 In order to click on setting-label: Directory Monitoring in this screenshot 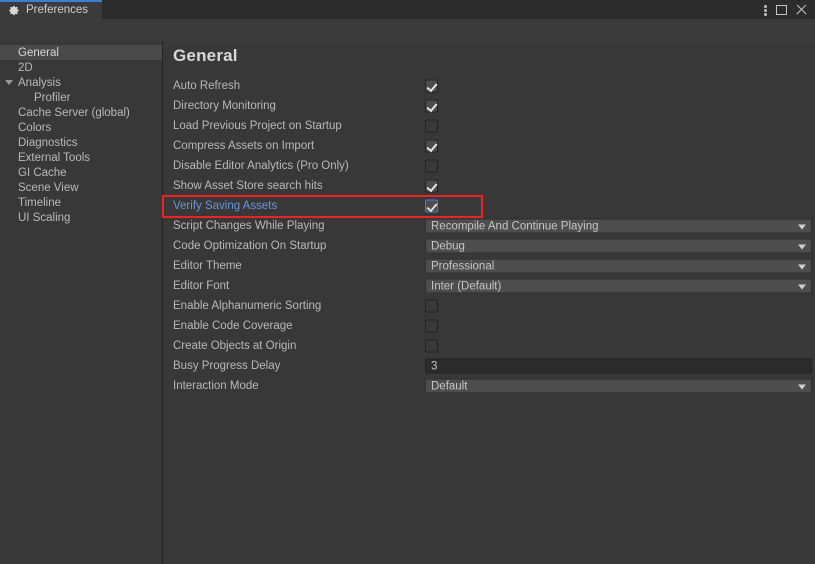, I will do `click(224, 106)`.